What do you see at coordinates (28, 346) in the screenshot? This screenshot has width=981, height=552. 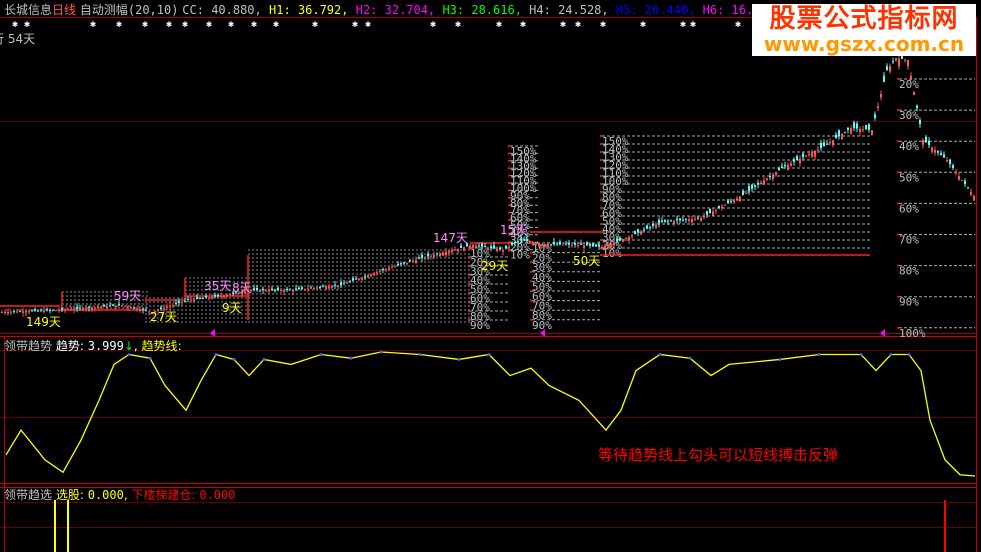 I see `panel-name: 领带趋势` at bounding box center [28, 346].